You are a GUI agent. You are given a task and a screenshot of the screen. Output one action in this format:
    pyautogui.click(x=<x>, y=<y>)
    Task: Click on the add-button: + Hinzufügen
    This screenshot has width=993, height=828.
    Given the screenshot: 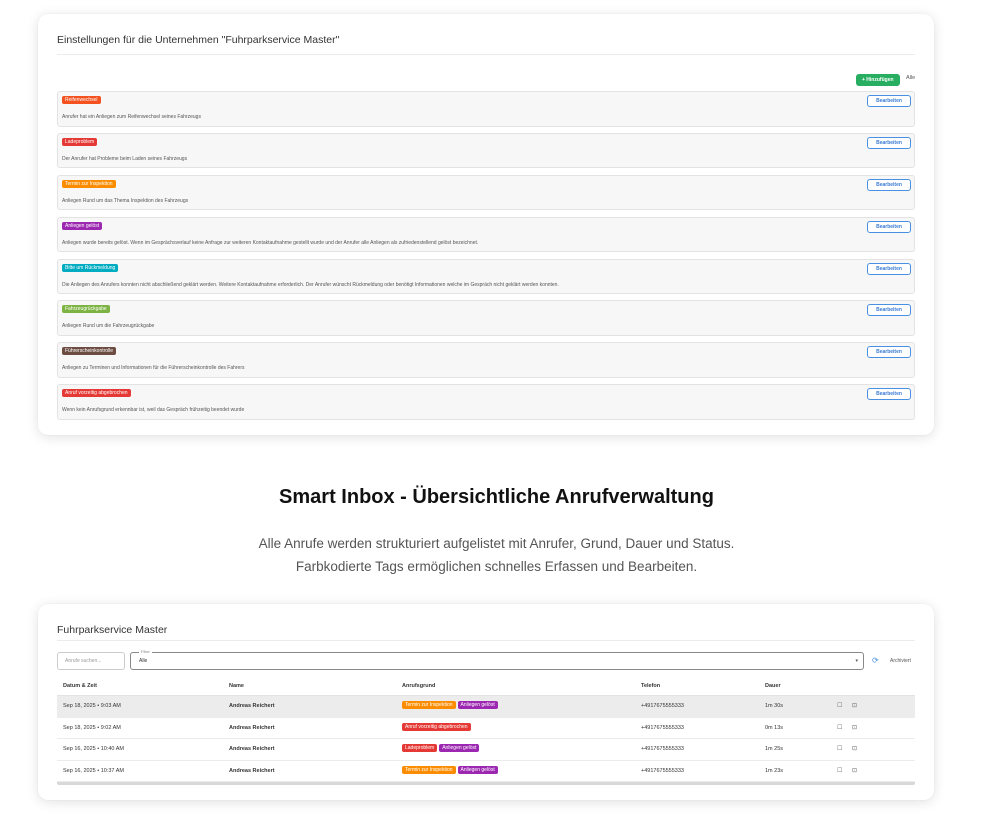 What is the action you would take?
    pyautogui.click(x=878, y=80)
    